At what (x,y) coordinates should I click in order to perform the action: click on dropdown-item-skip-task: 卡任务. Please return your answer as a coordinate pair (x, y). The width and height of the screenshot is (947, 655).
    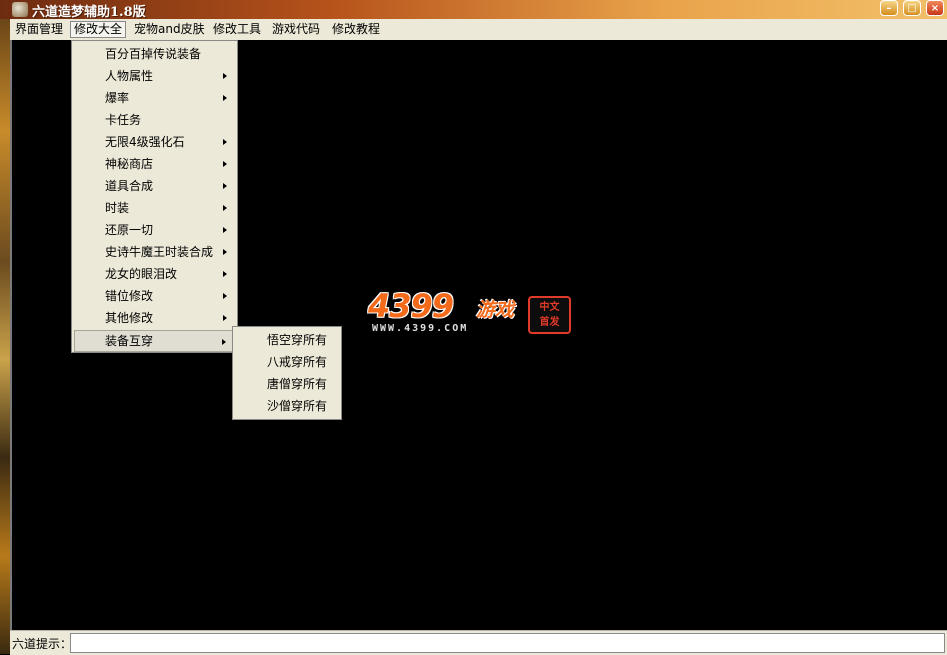
    Looking at the image, I should click on (154, 120).